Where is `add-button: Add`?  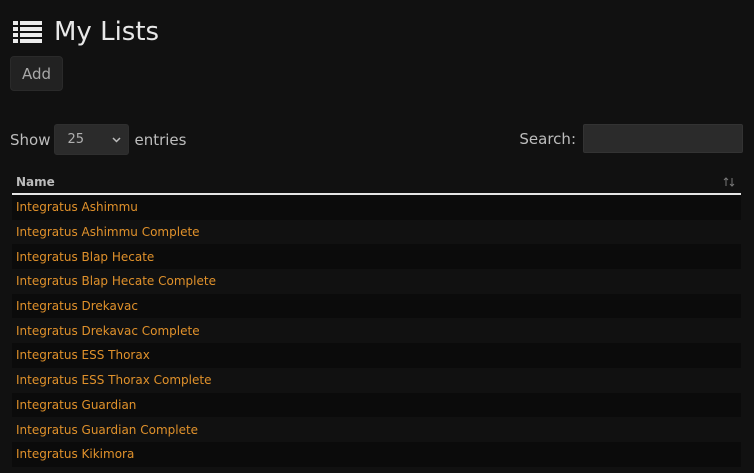 add-button: Add is located at coordinates (36, 73).